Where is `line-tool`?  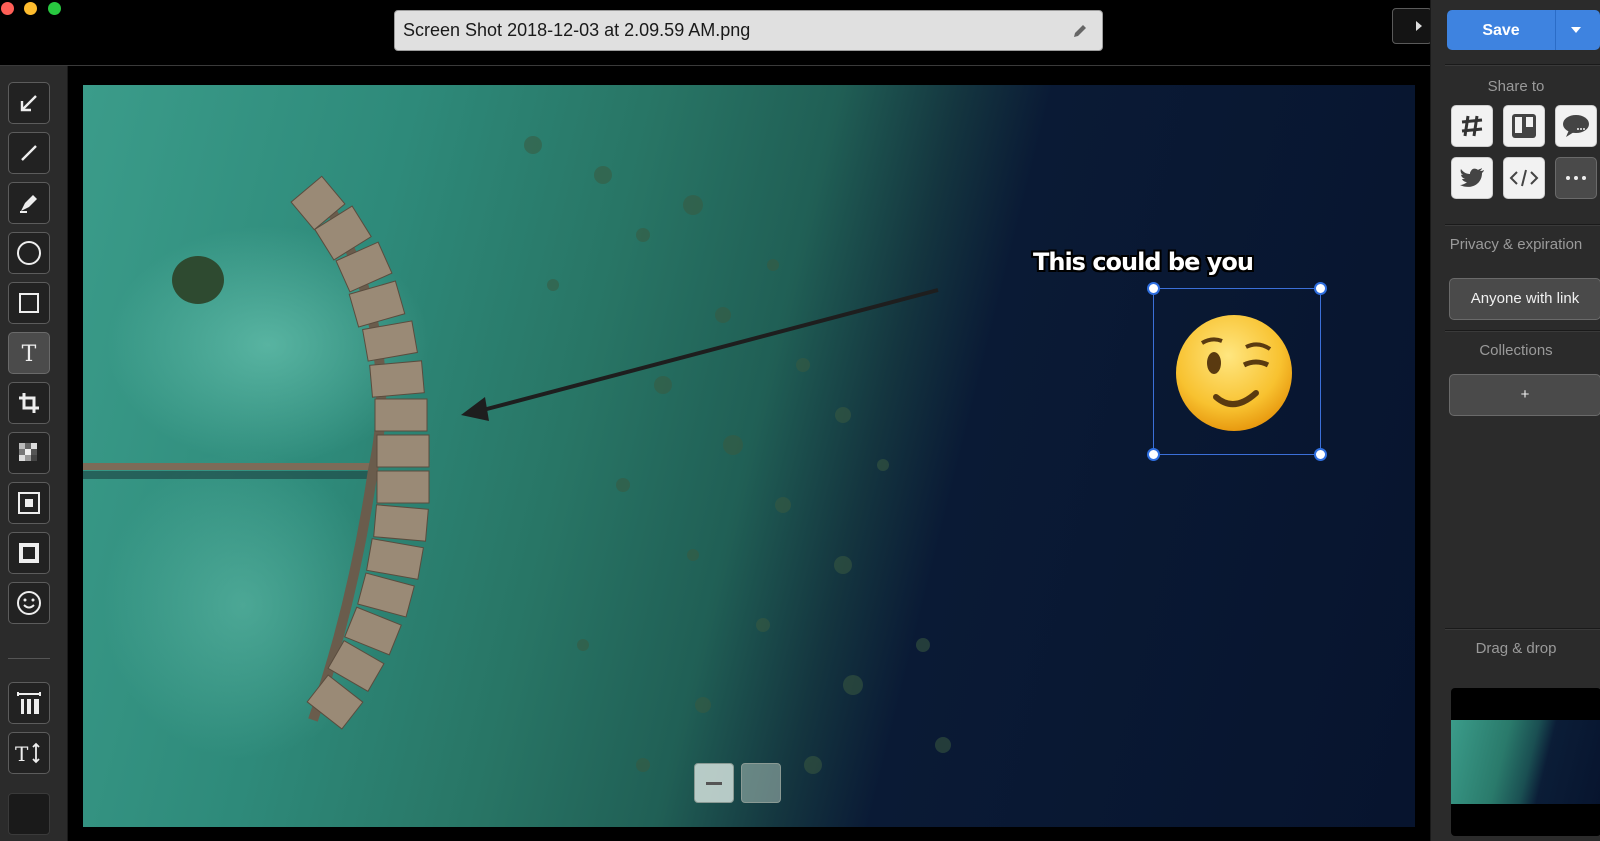
line-tool is located at coordinates (29, 153).